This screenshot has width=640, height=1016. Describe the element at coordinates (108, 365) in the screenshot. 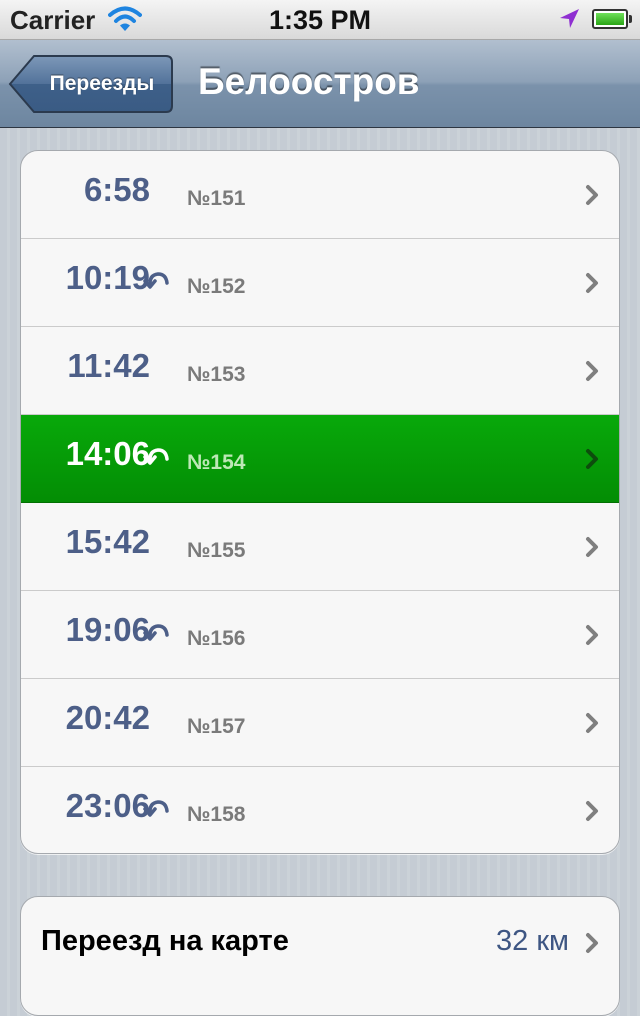

I see `departure-time: 11:42` at that location.